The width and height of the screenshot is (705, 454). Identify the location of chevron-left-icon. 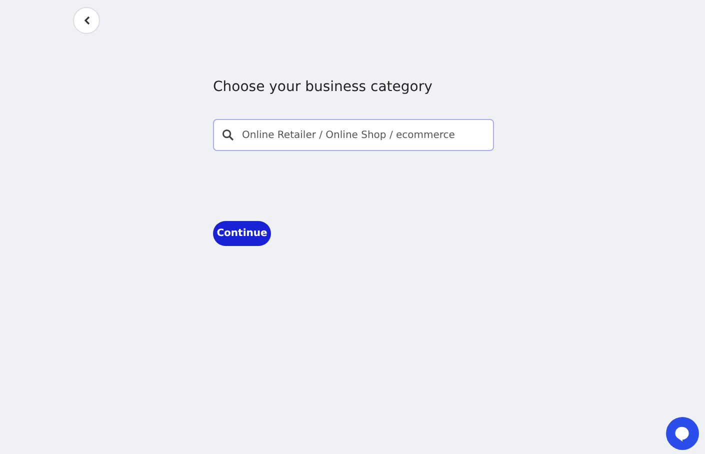
(87, 20).